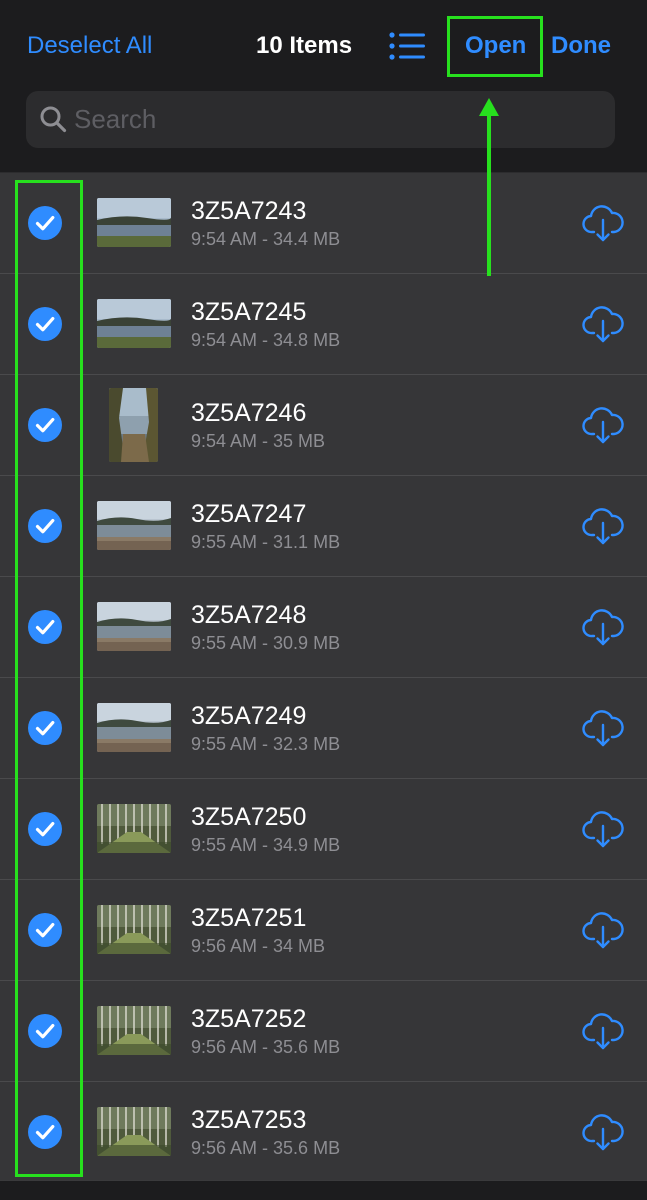 The image size is (647, 1200). Describe the element at coordinates (407, 46) in the screenshot. I see `list-view-icon` at that location.